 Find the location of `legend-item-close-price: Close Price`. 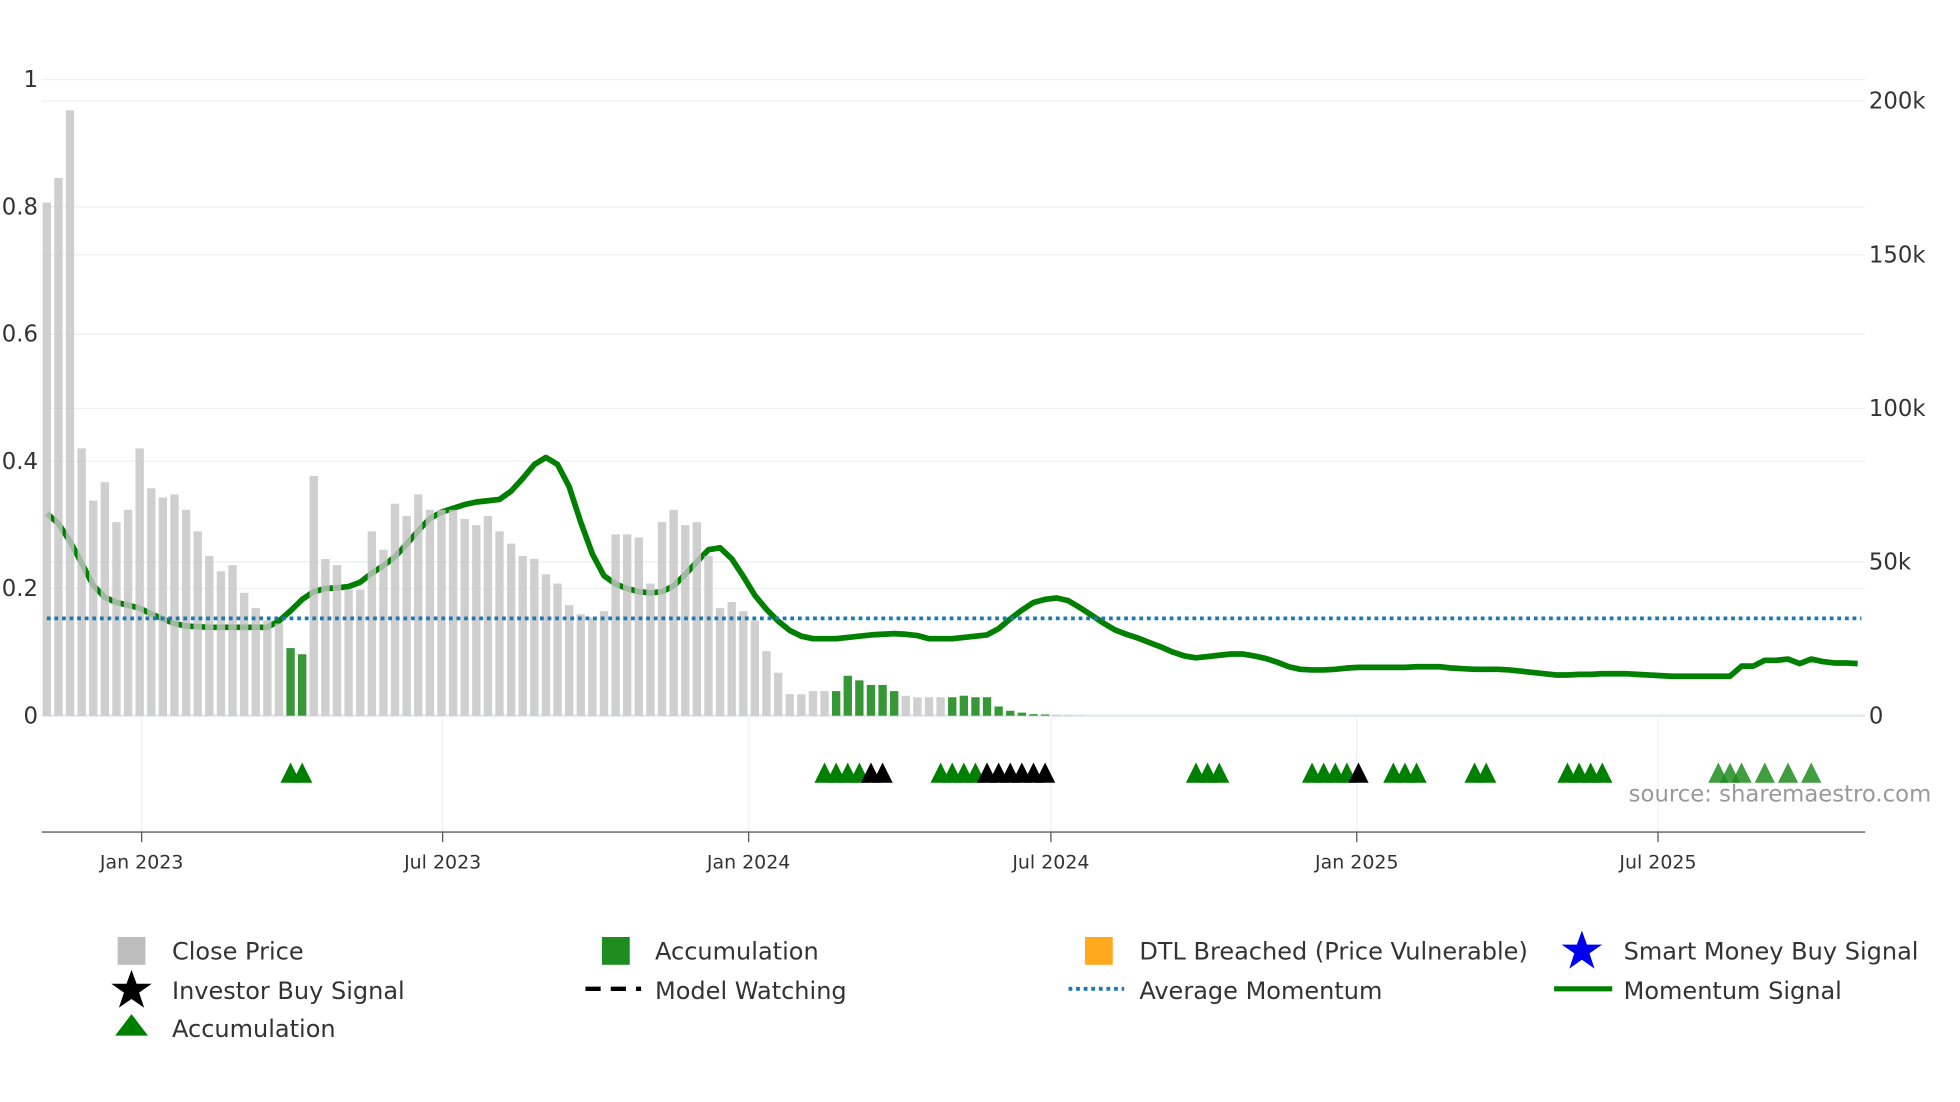

legend-item-close-price: Close Price is located at coordinates (210, 951).